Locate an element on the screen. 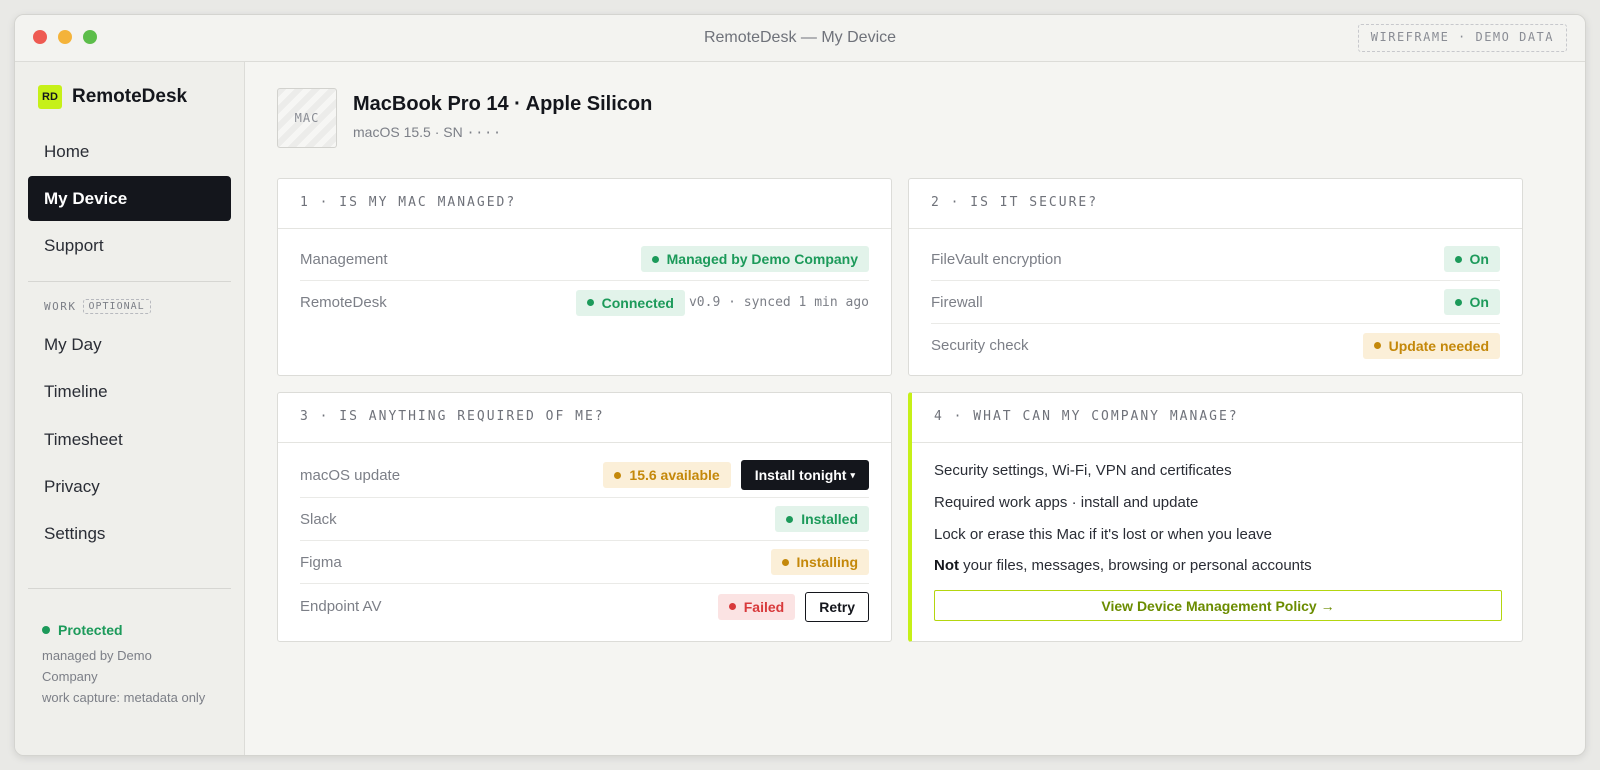 This screenshot has width=1600, height=770. work-section-label: WORK OPTIONAL is located at coordinates (97, 306).